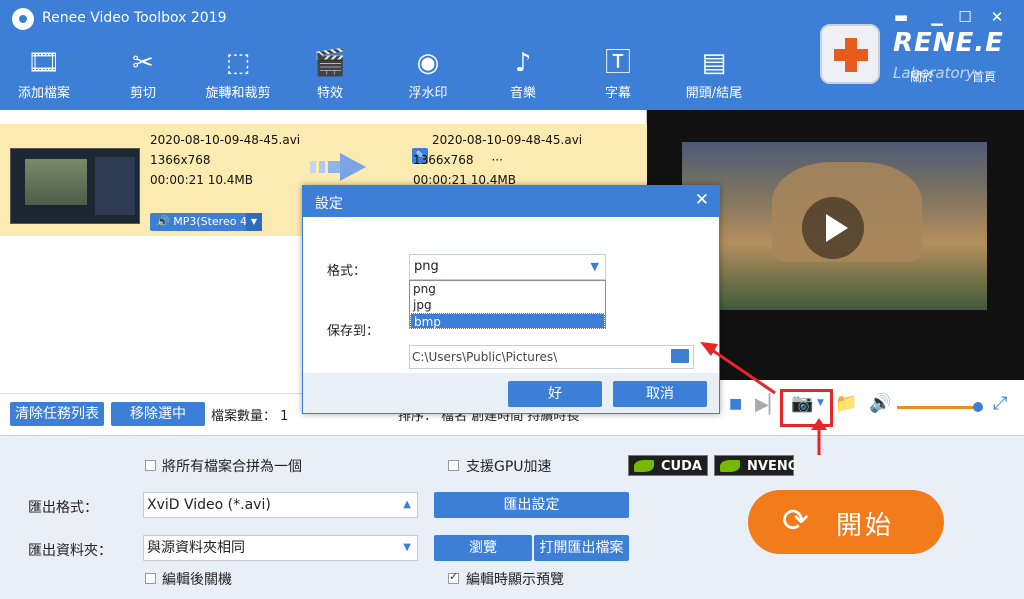 Image resolution: width=1024 pixels, height=599 pixels. I want to click on nvenc-badge: NVENC, so click(756, 465).